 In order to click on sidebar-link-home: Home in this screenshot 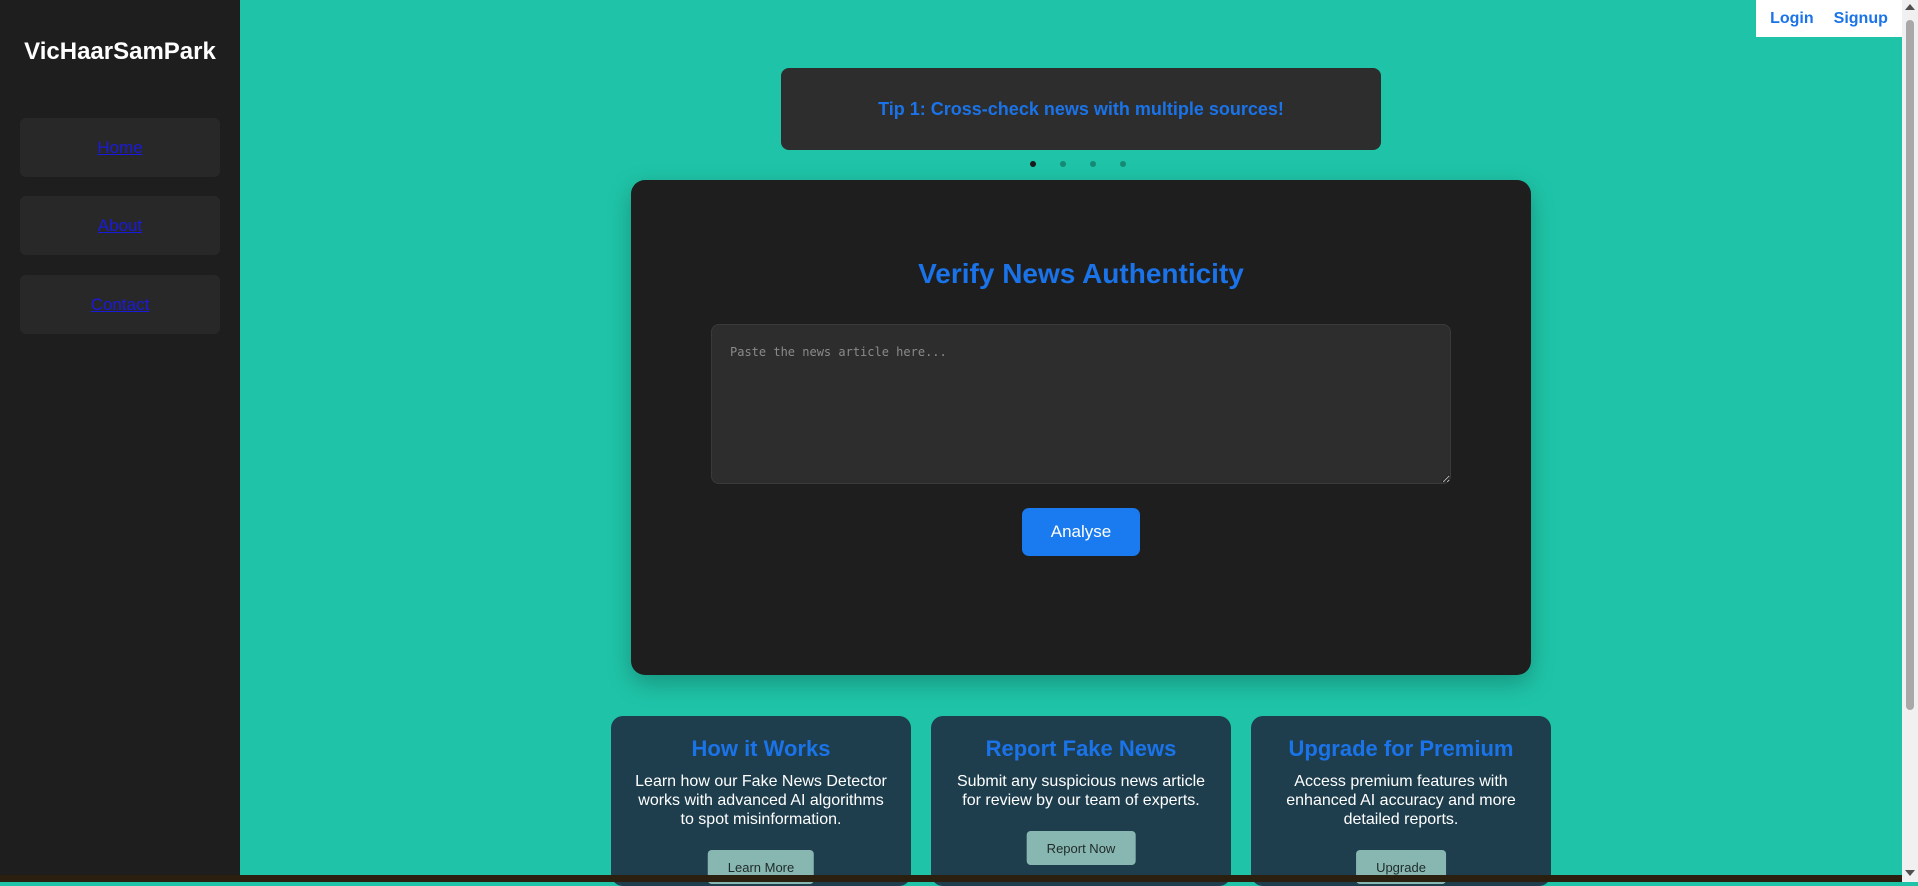, I will do `click(119, 148)`.